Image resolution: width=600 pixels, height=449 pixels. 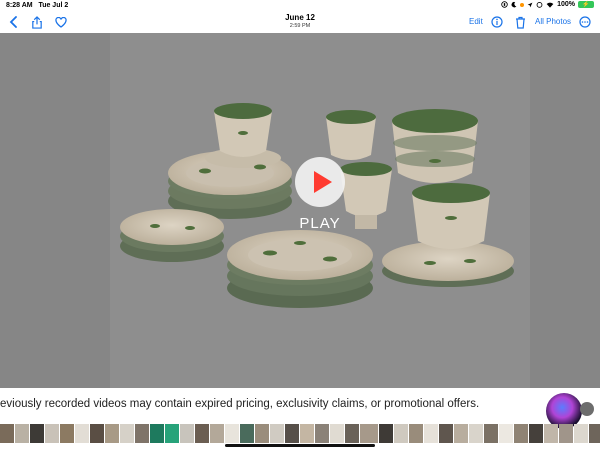 I want to click on battery-icon: ⚡, so click(x=586, y=4).